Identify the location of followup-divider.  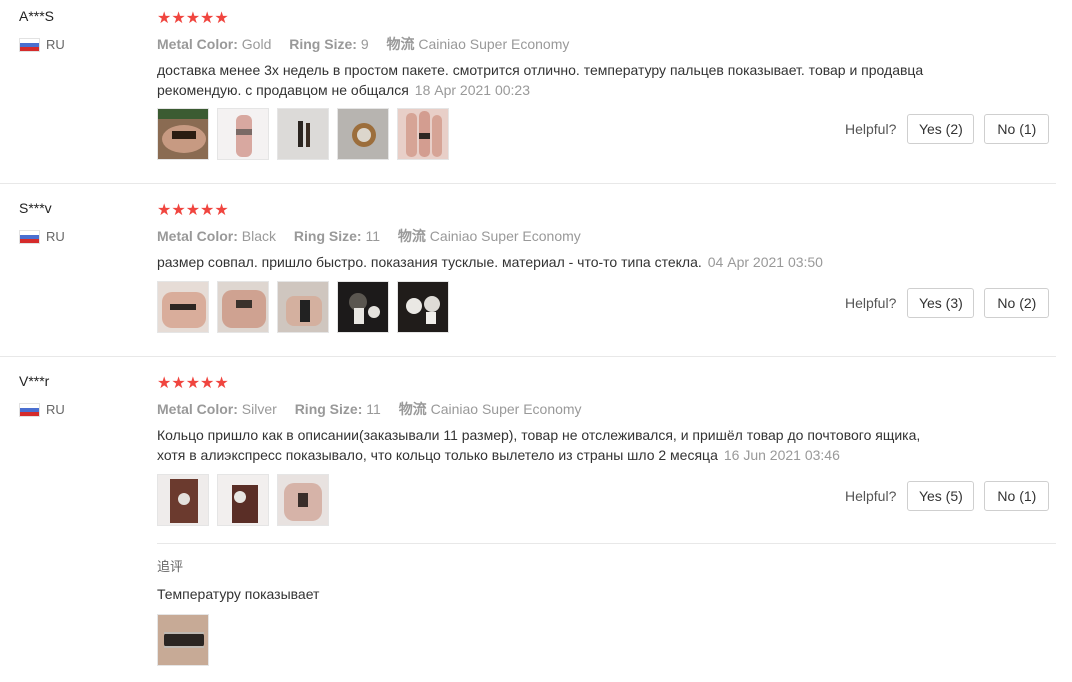
(606, 543).